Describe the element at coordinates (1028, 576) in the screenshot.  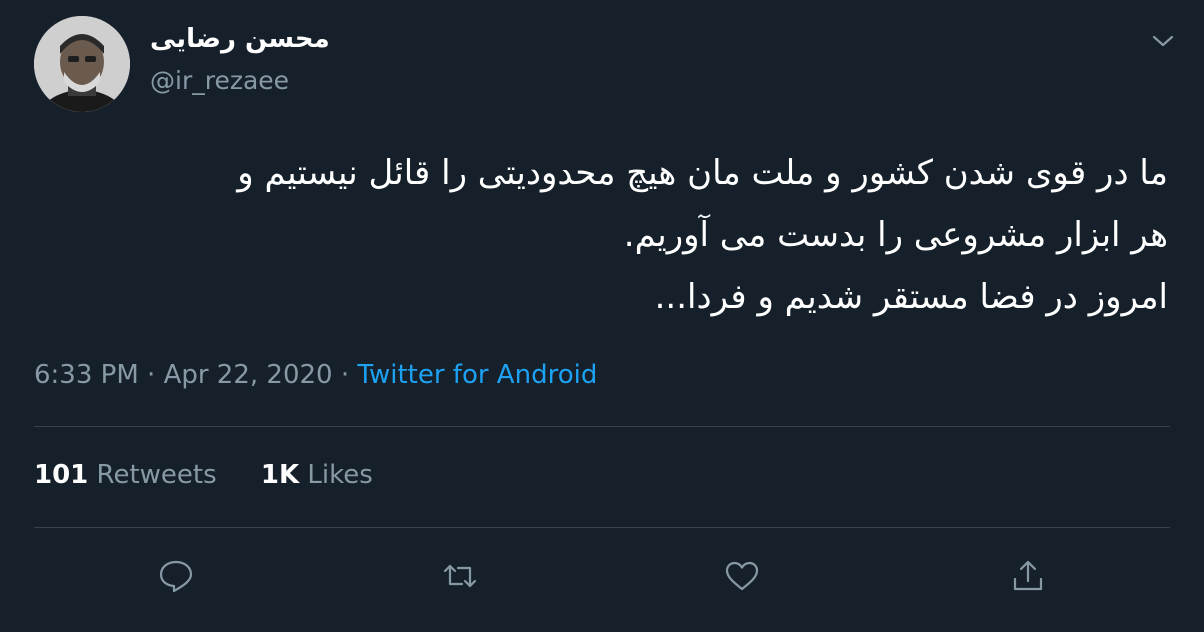
I see `share-icon` at that location.